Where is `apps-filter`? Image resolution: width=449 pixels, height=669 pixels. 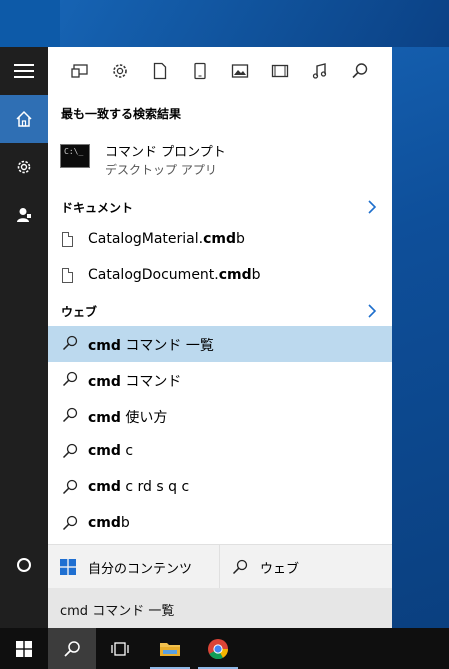 apps-filter is located at coordinates (80, 71).